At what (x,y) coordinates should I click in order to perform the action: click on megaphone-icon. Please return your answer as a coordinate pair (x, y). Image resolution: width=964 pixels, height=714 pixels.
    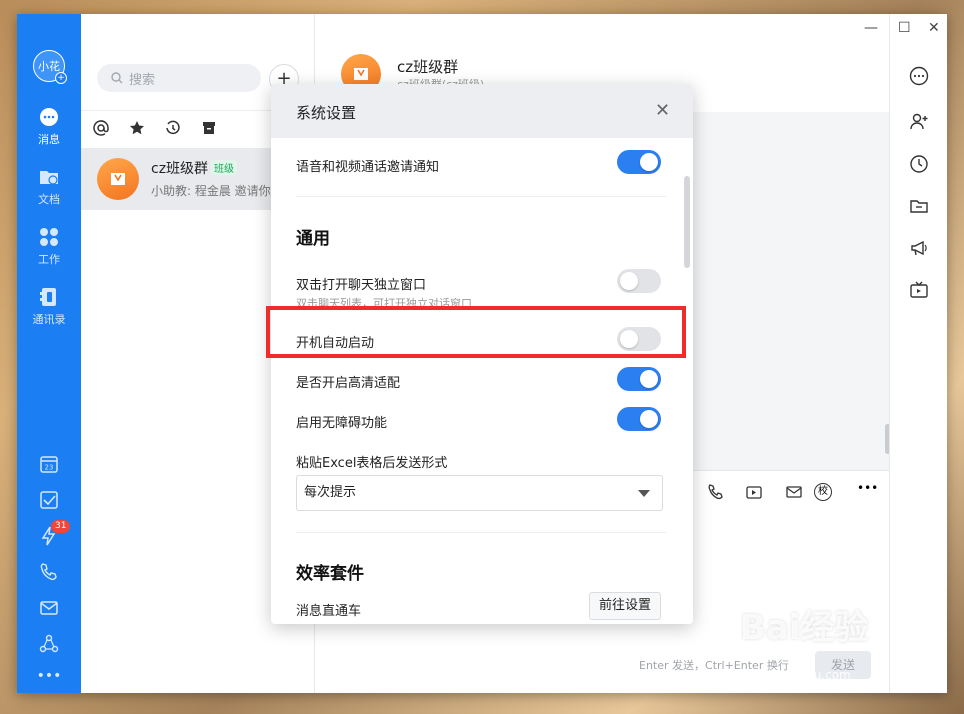
    Looking at the image, I should click on (919, 248).